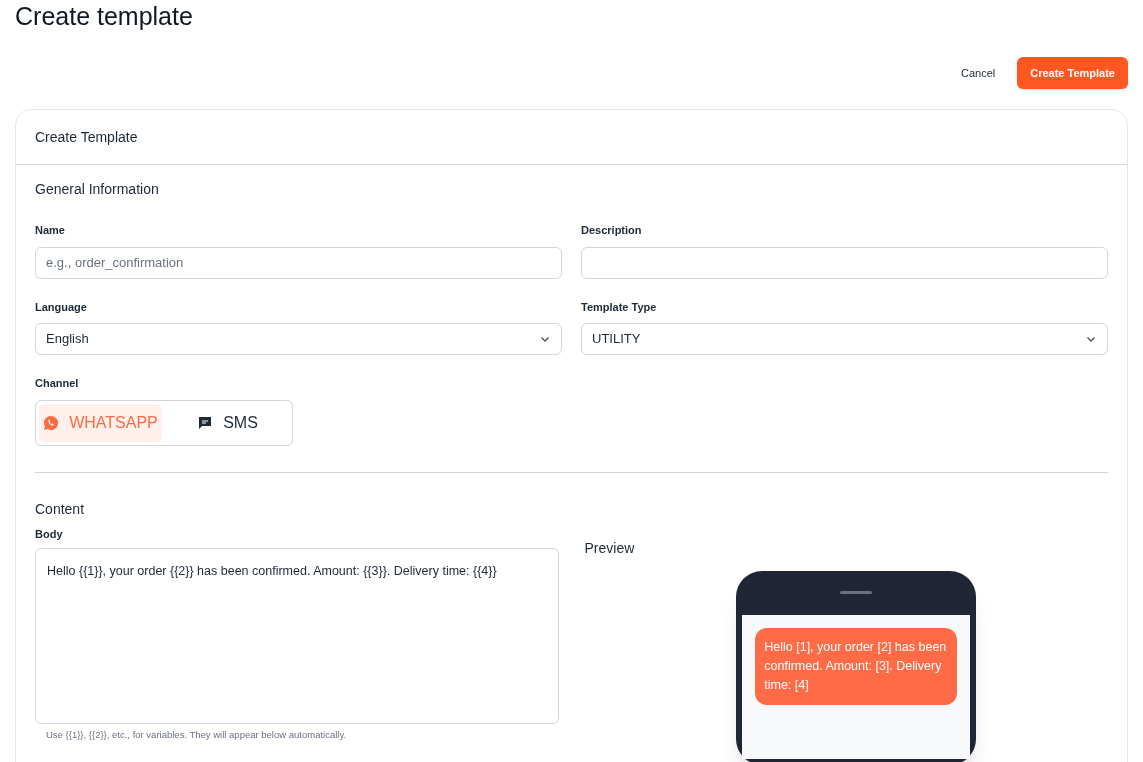 This screenshot has width=1143, height=762. Describe the element at coordinates (619, 307) in the screenshot. I see `field-label: Template Type` at that location.